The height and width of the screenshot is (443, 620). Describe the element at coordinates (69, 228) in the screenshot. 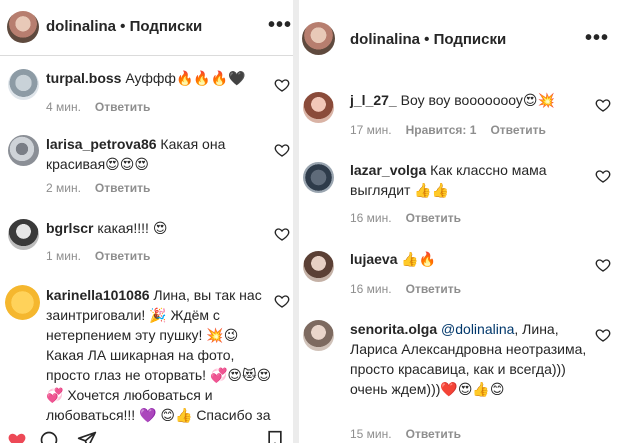

I see `comment-username: bgrlscr` at that location.